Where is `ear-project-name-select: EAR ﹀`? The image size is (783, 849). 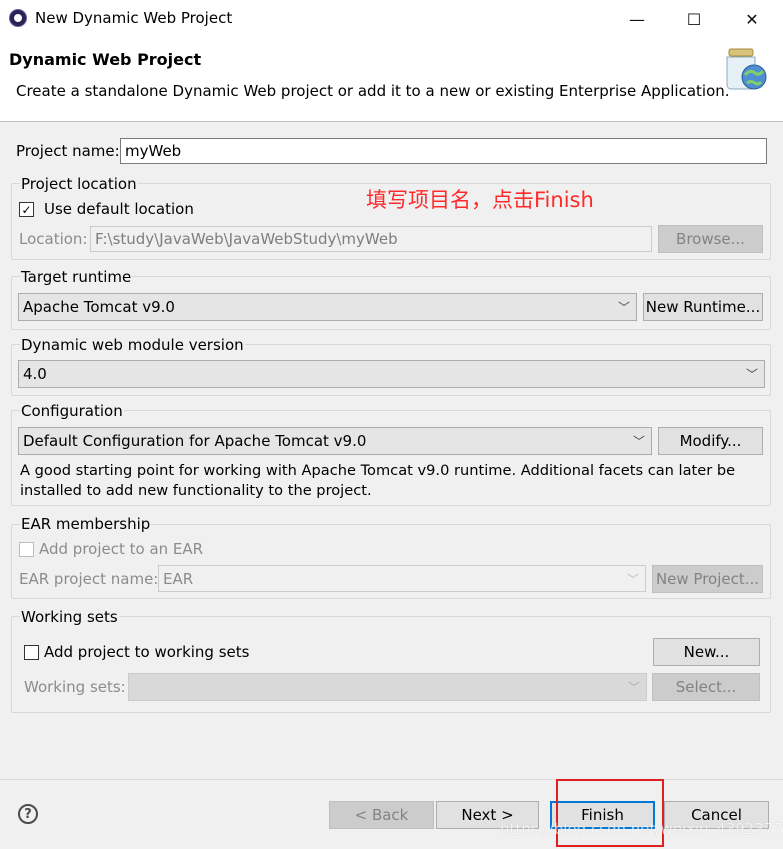 ear-project-name-select: EAR ﹀ is located at coordinates (402, 578).